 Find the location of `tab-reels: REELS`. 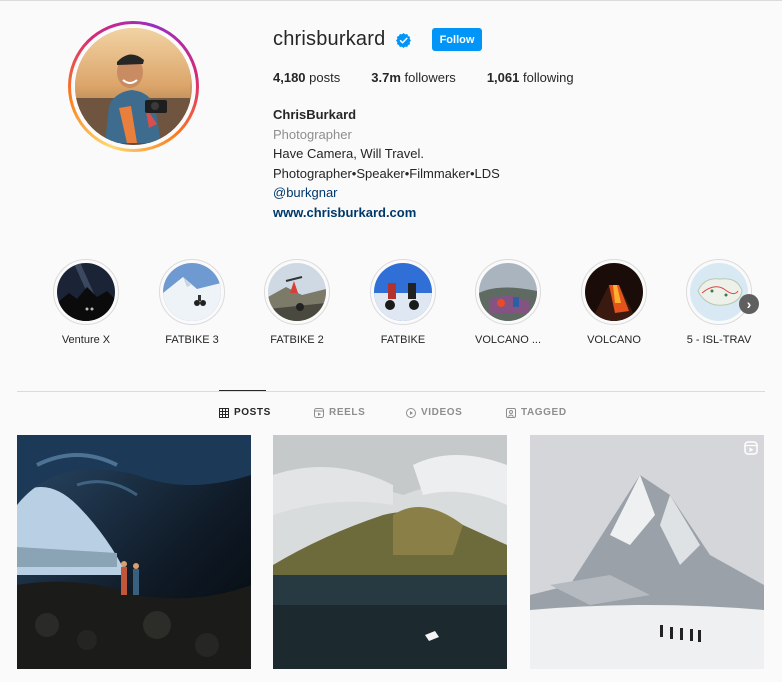

tab-reels: REELS is located at coordinates (339, 412).